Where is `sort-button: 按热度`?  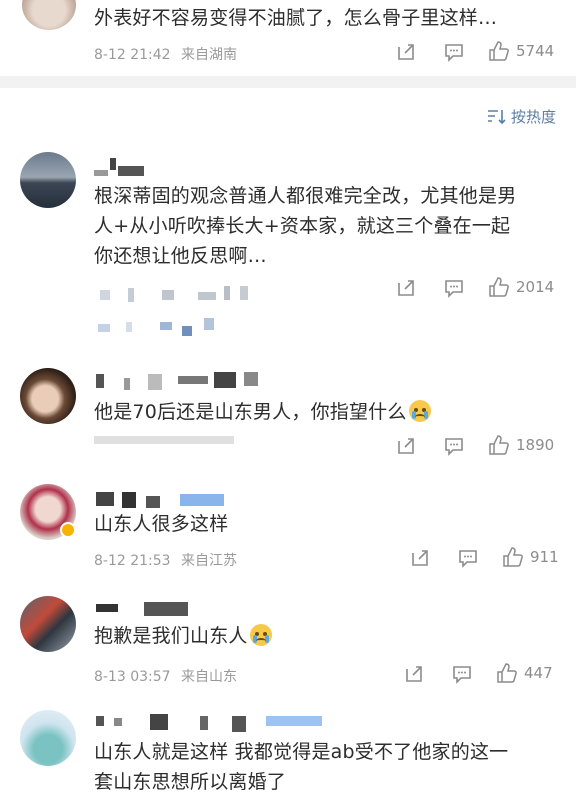 sort-button: 按热度 is located at coordinates (521, 116).